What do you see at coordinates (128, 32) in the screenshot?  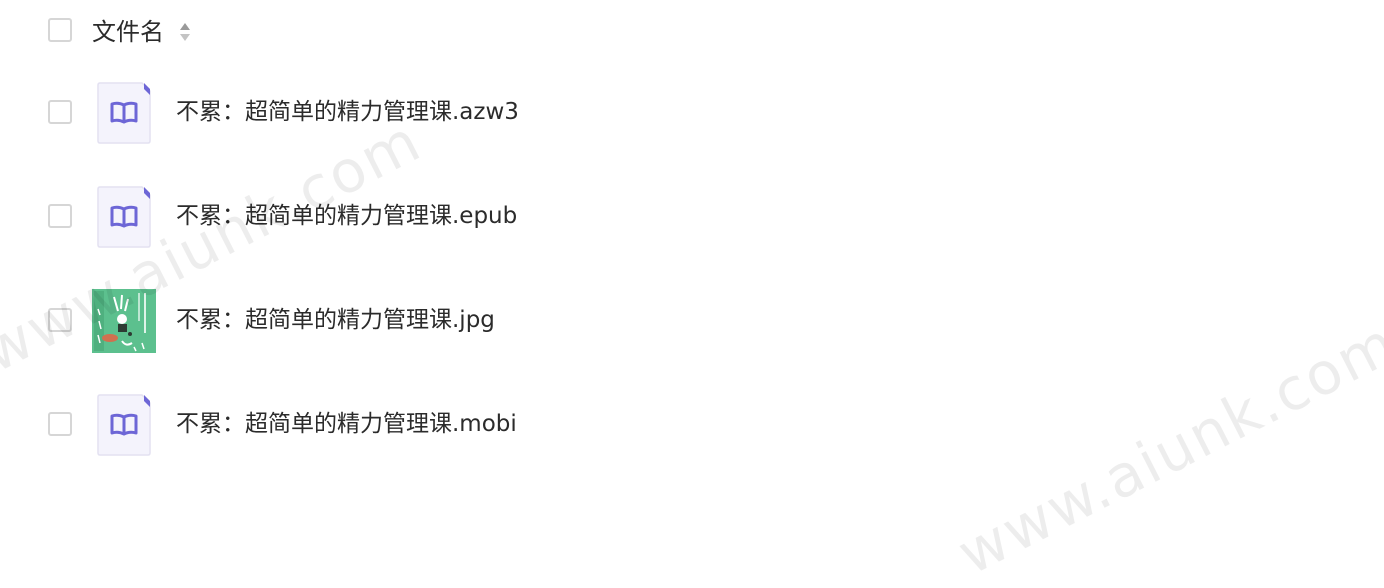 I see `filename-column-header: 文件名` at bounding box center [128, 32].